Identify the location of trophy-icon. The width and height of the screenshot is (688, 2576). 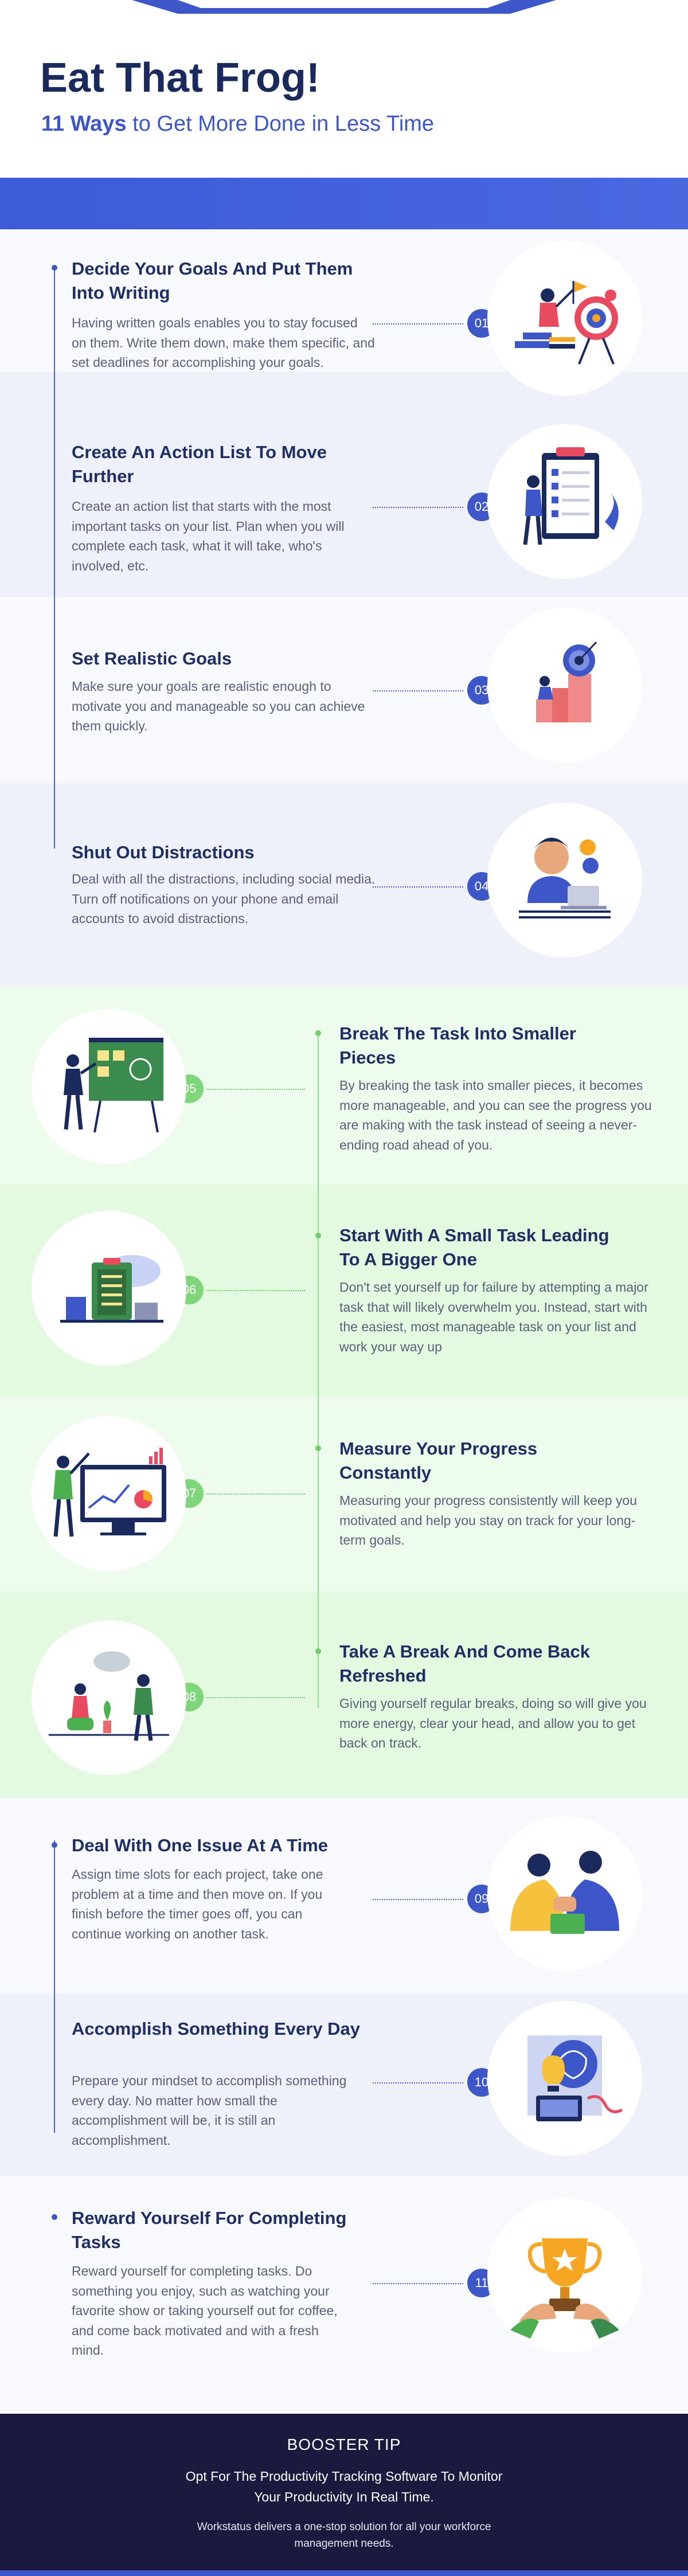
(564, 2288).